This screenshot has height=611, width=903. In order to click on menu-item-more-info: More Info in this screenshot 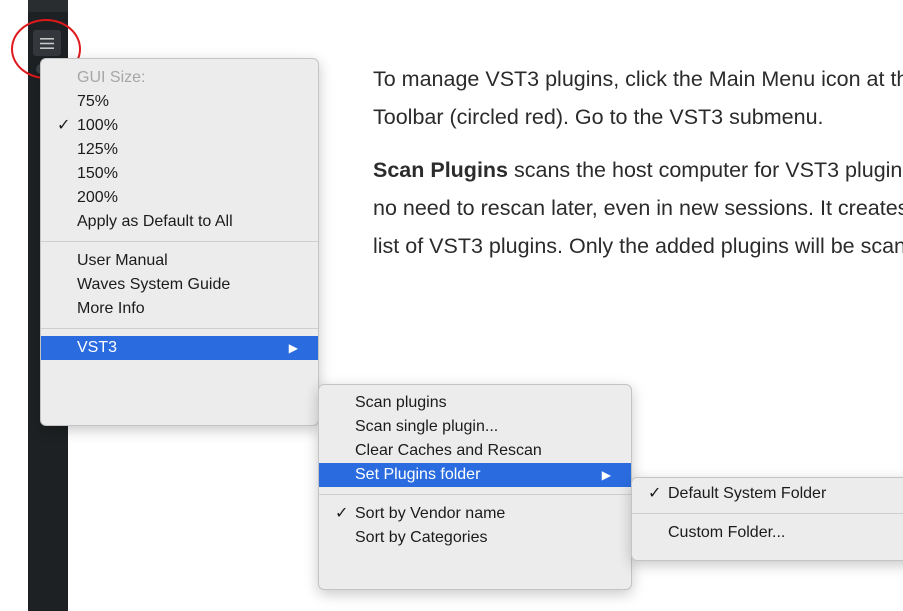, I will do `click(179, 309)`.